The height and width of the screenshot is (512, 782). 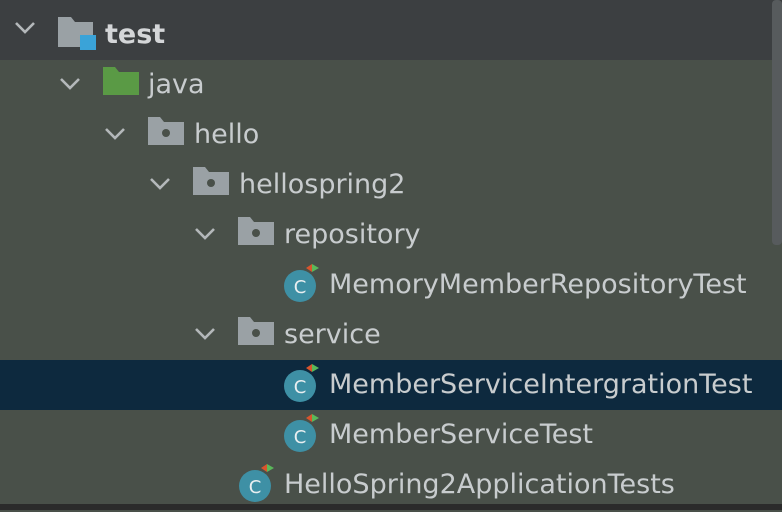 What do you see at coordinates (391, 335) in the screenshot?
I see `tree-row-service: service` at bounding box center [391, 335].